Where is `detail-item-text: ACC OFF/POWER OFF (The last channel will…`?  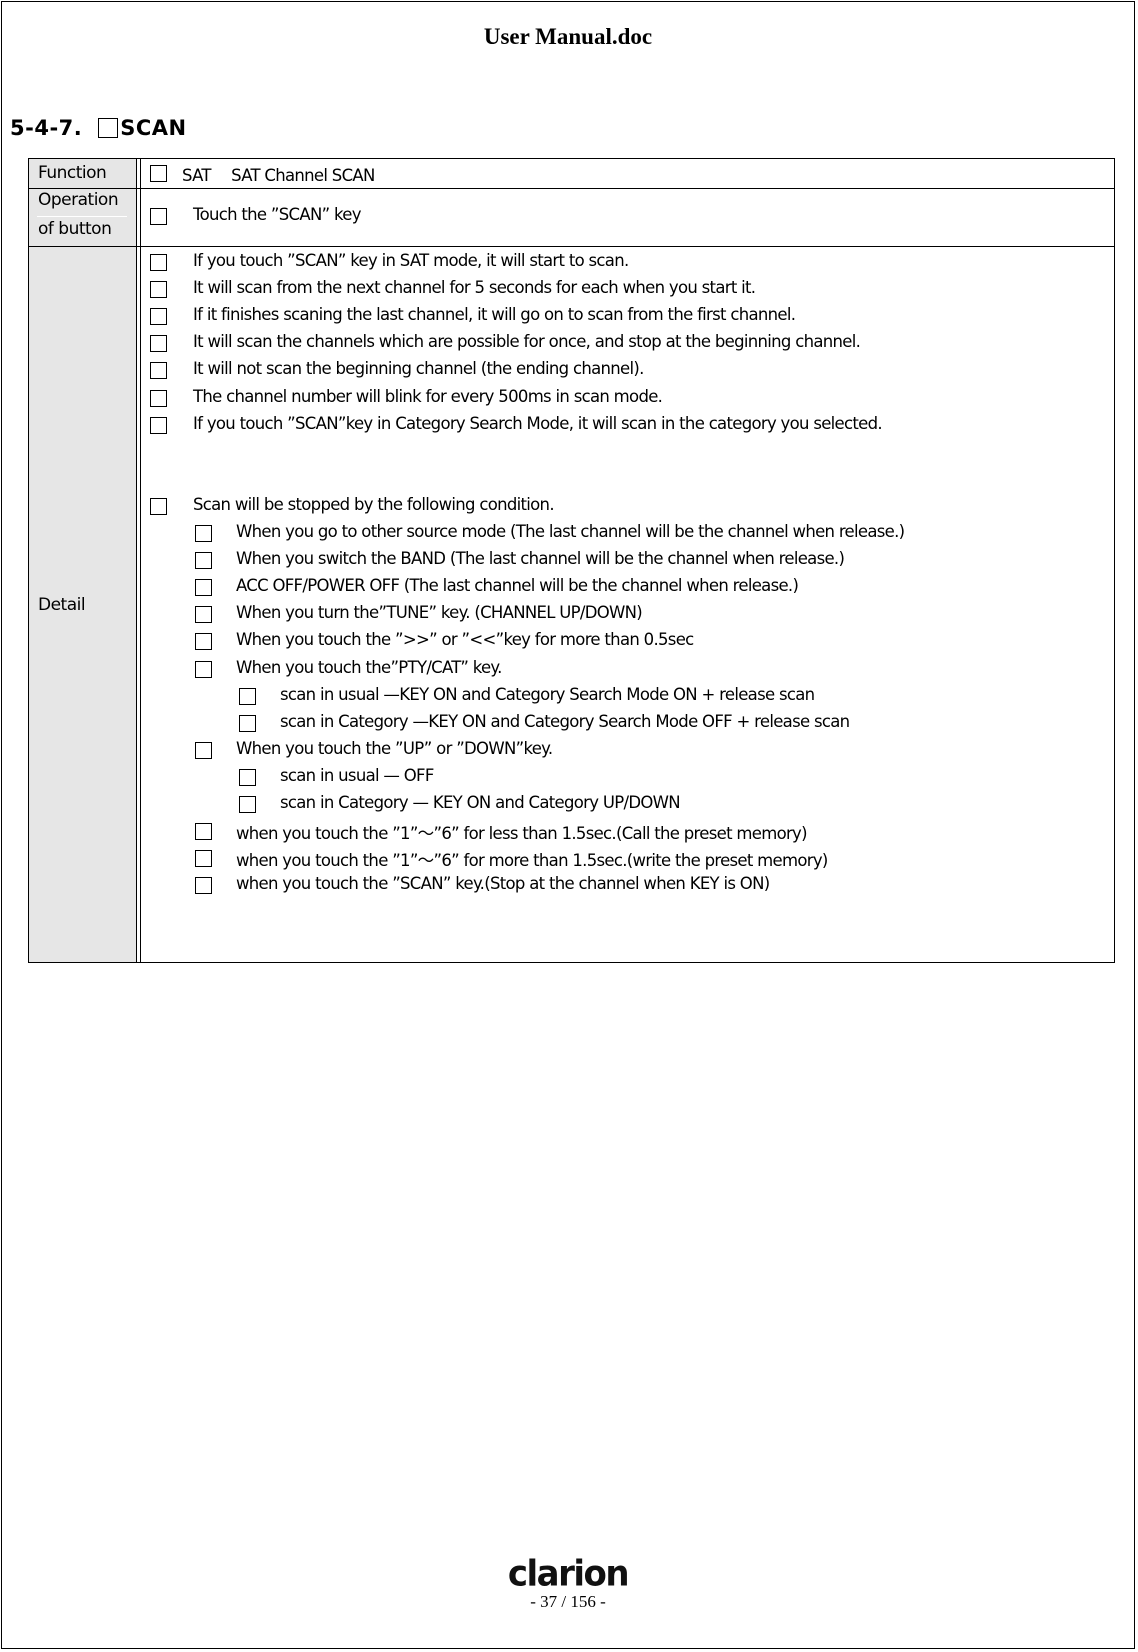
detail-item-text: ACC OFF/POWER OFF (The last channel will… is located at coordinates (517, 586).